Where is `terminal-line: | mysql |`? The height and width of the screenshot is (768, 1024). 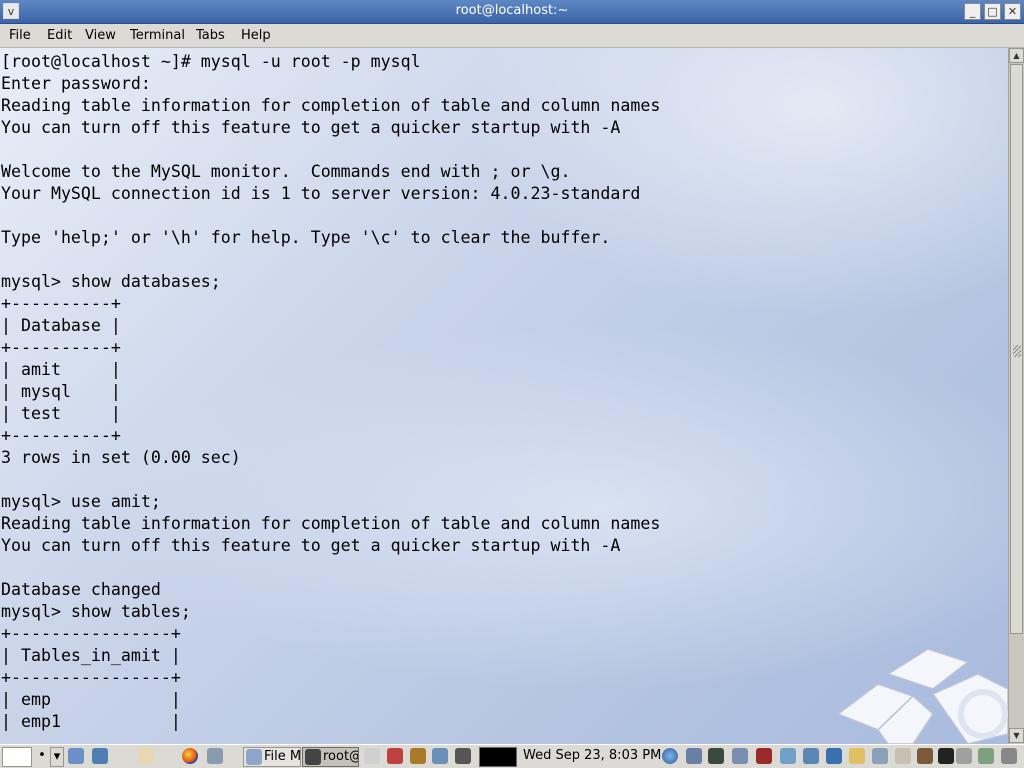
terminal-line: | mysql | is located at coordinates (61, 391).